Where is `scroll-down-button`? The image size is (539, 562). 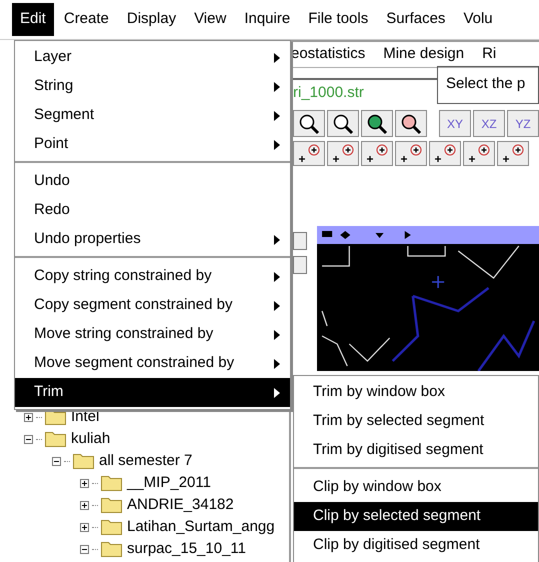 scroll-down-button is located at coordinates (300, 241).